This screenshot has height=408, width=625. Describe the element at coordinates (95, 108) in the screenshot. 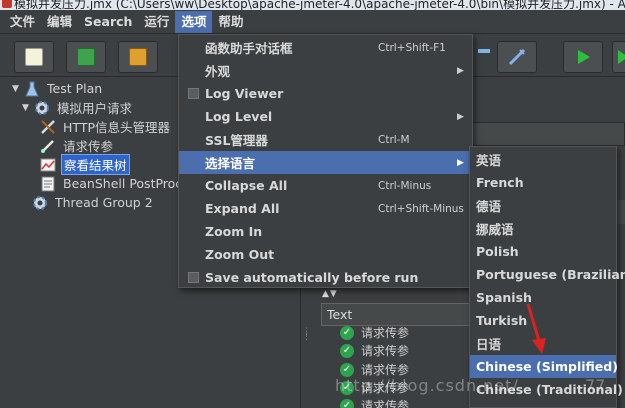

I see `tree-node-label: 模拟用户请求` at that location.